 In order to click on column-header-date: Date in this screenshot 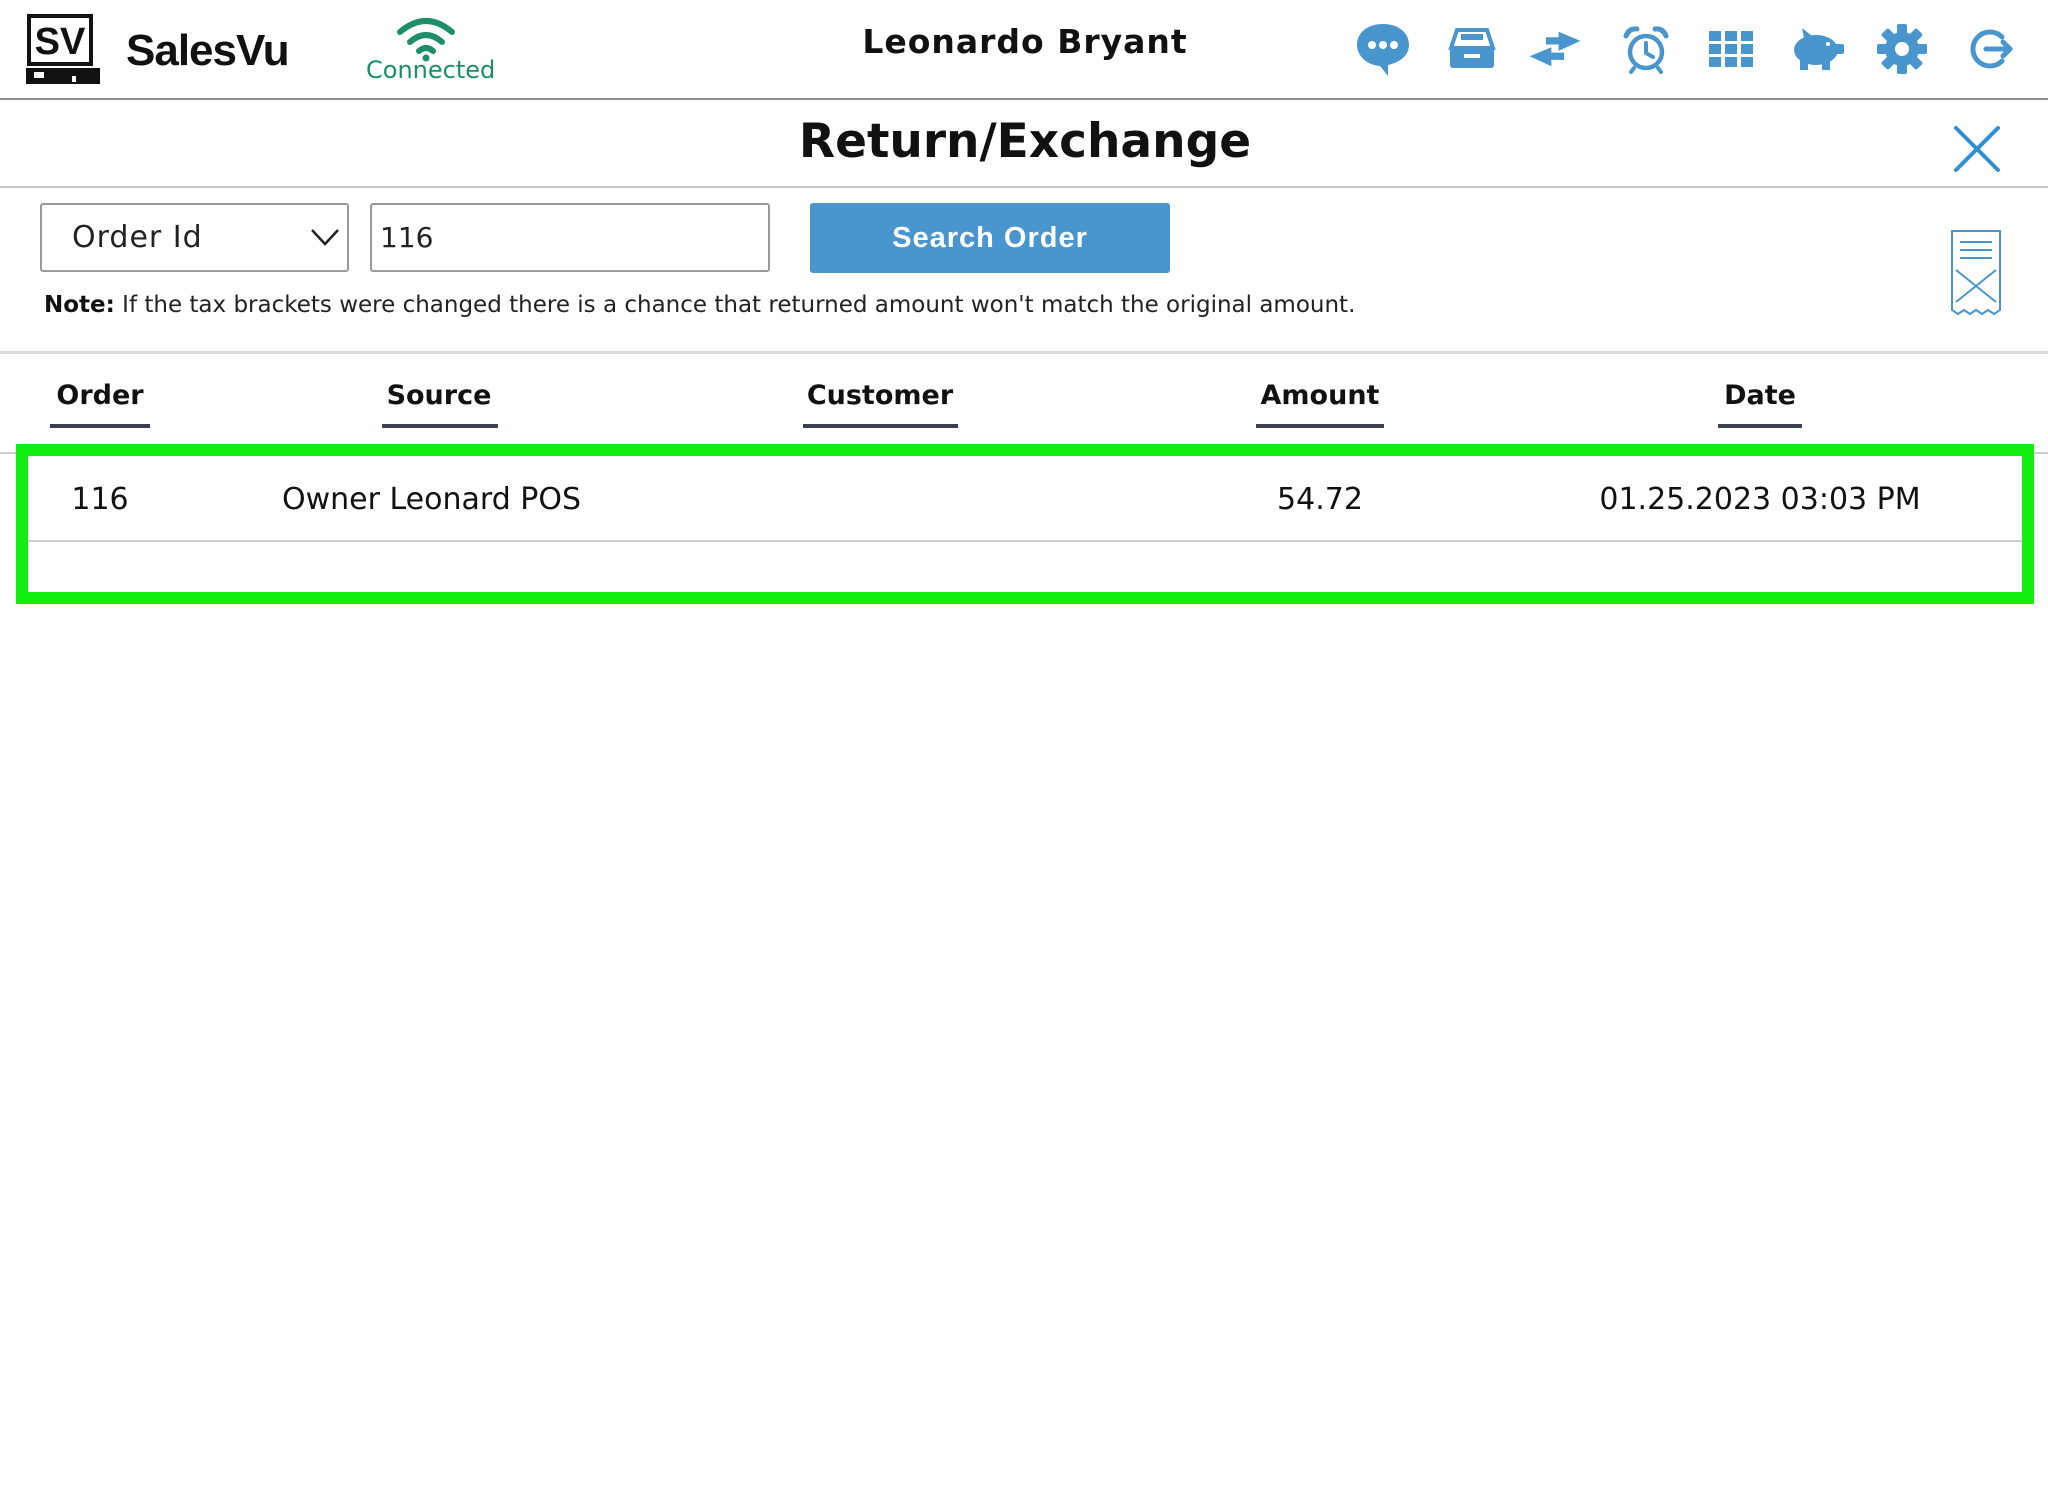, I will do `click(1760, 395)`.